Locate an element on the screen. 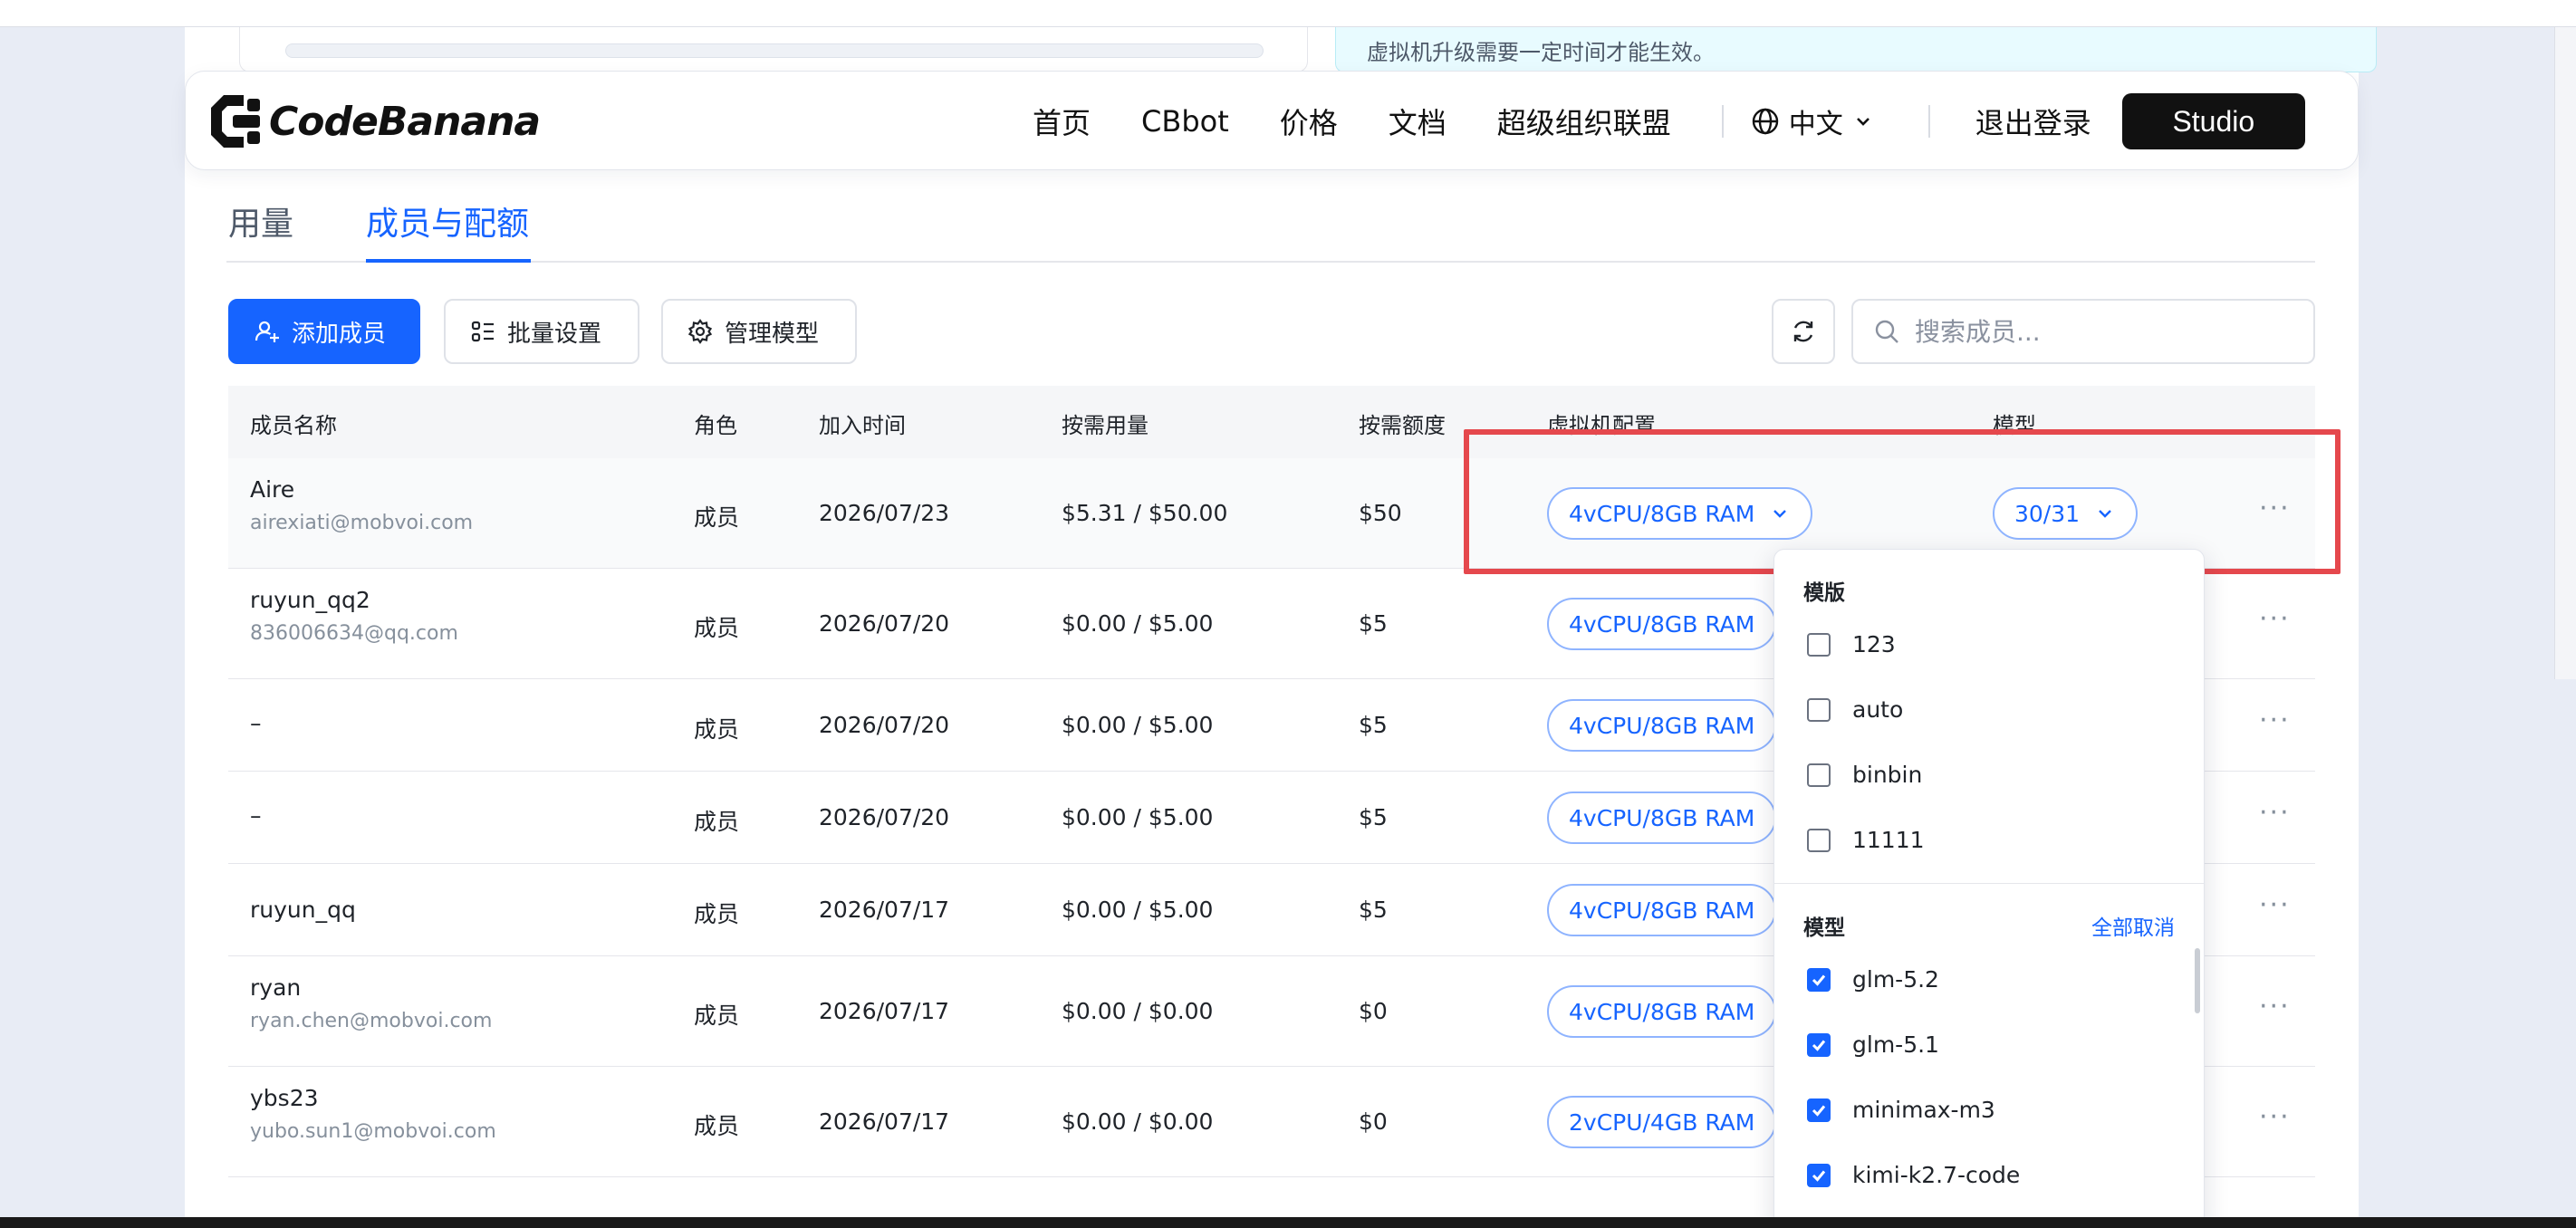 Image resolution: width=2576 pixels, height=1228 pixels. model-option: kimi-k2.7-code is located at coordinates (1913, 1175).